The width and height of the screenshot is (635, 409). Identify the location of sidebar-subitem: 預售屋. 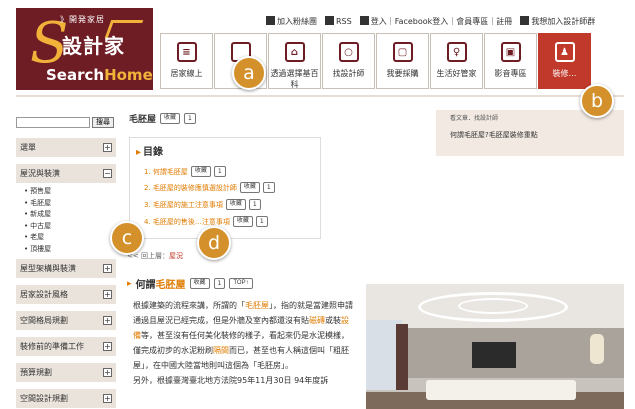
(70, 192).